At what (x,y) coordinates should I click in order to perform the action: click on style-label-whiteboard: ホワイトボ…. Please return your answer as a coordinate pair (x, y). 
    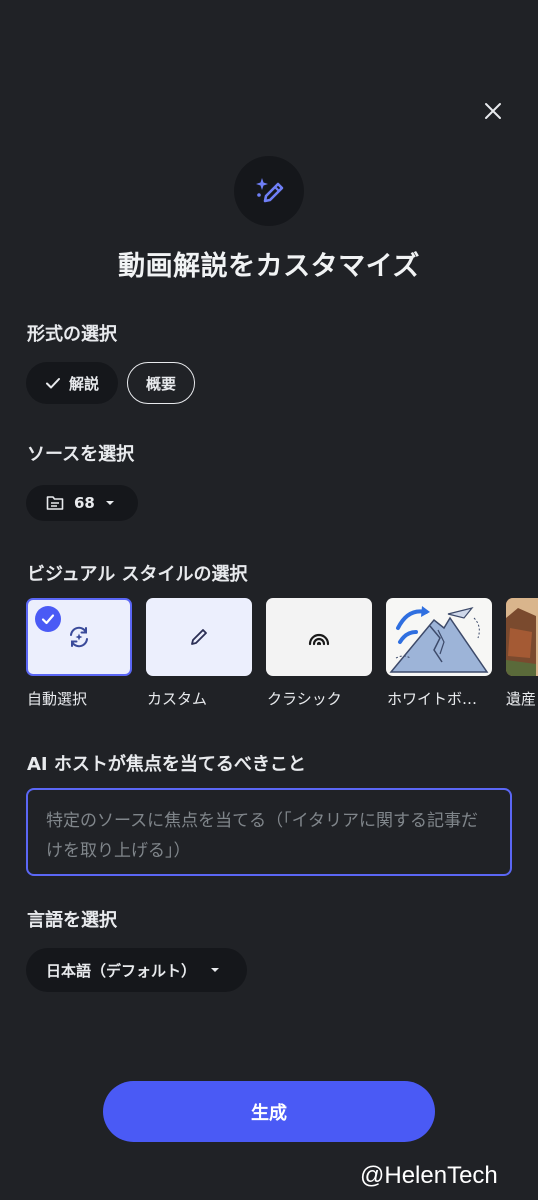
    Looking at the image, I should click on (432, 699).